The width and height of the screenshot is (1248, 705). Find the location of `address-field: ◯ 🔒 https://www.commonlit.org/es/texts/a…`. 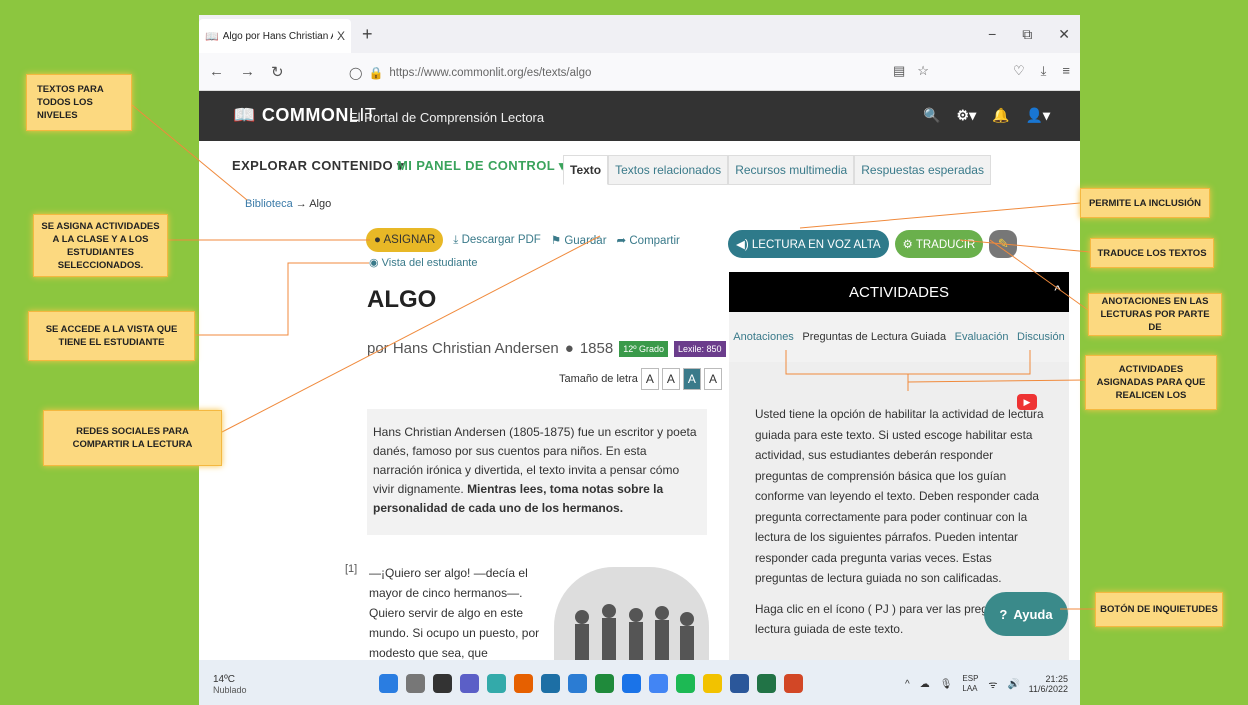

address-field: ◯ 🔒 https://www.commonlit.org/es/texts/a… is located at coordinates (629, 73).